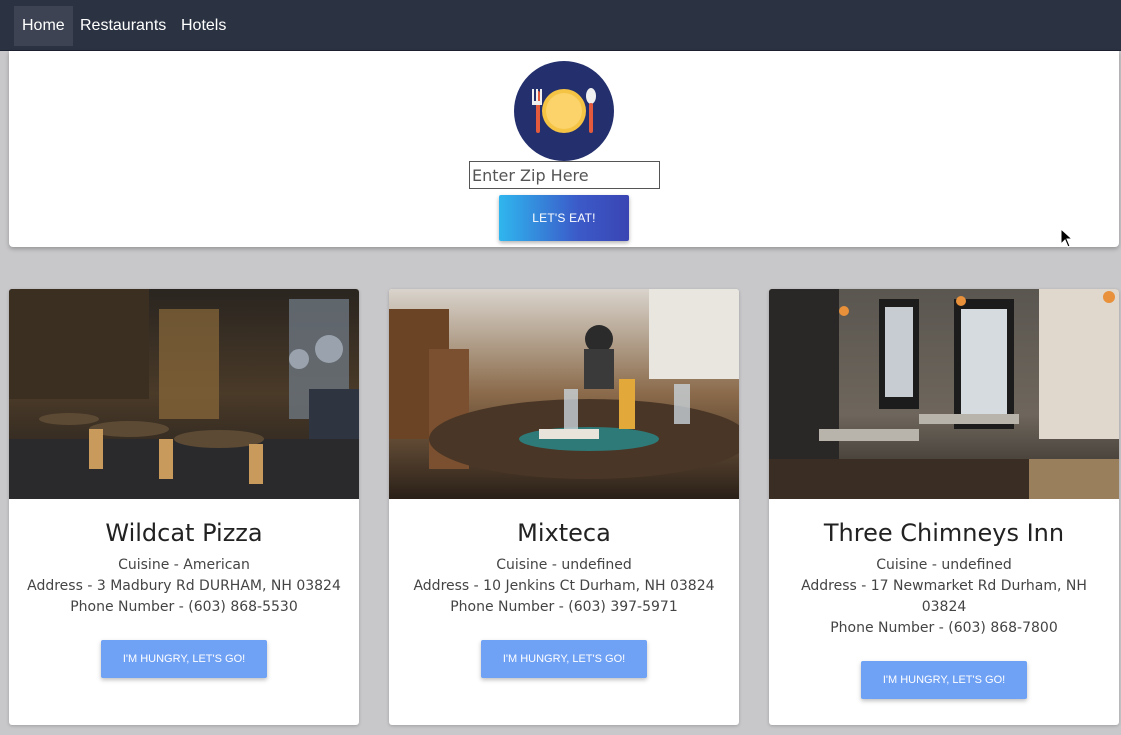 This screenshot has width=1121, height=735. Describe the element at coordinates (944, 628) in the screenshot. I see `restaurant-phone: Phone Number - (603) 868-7800` at that location.